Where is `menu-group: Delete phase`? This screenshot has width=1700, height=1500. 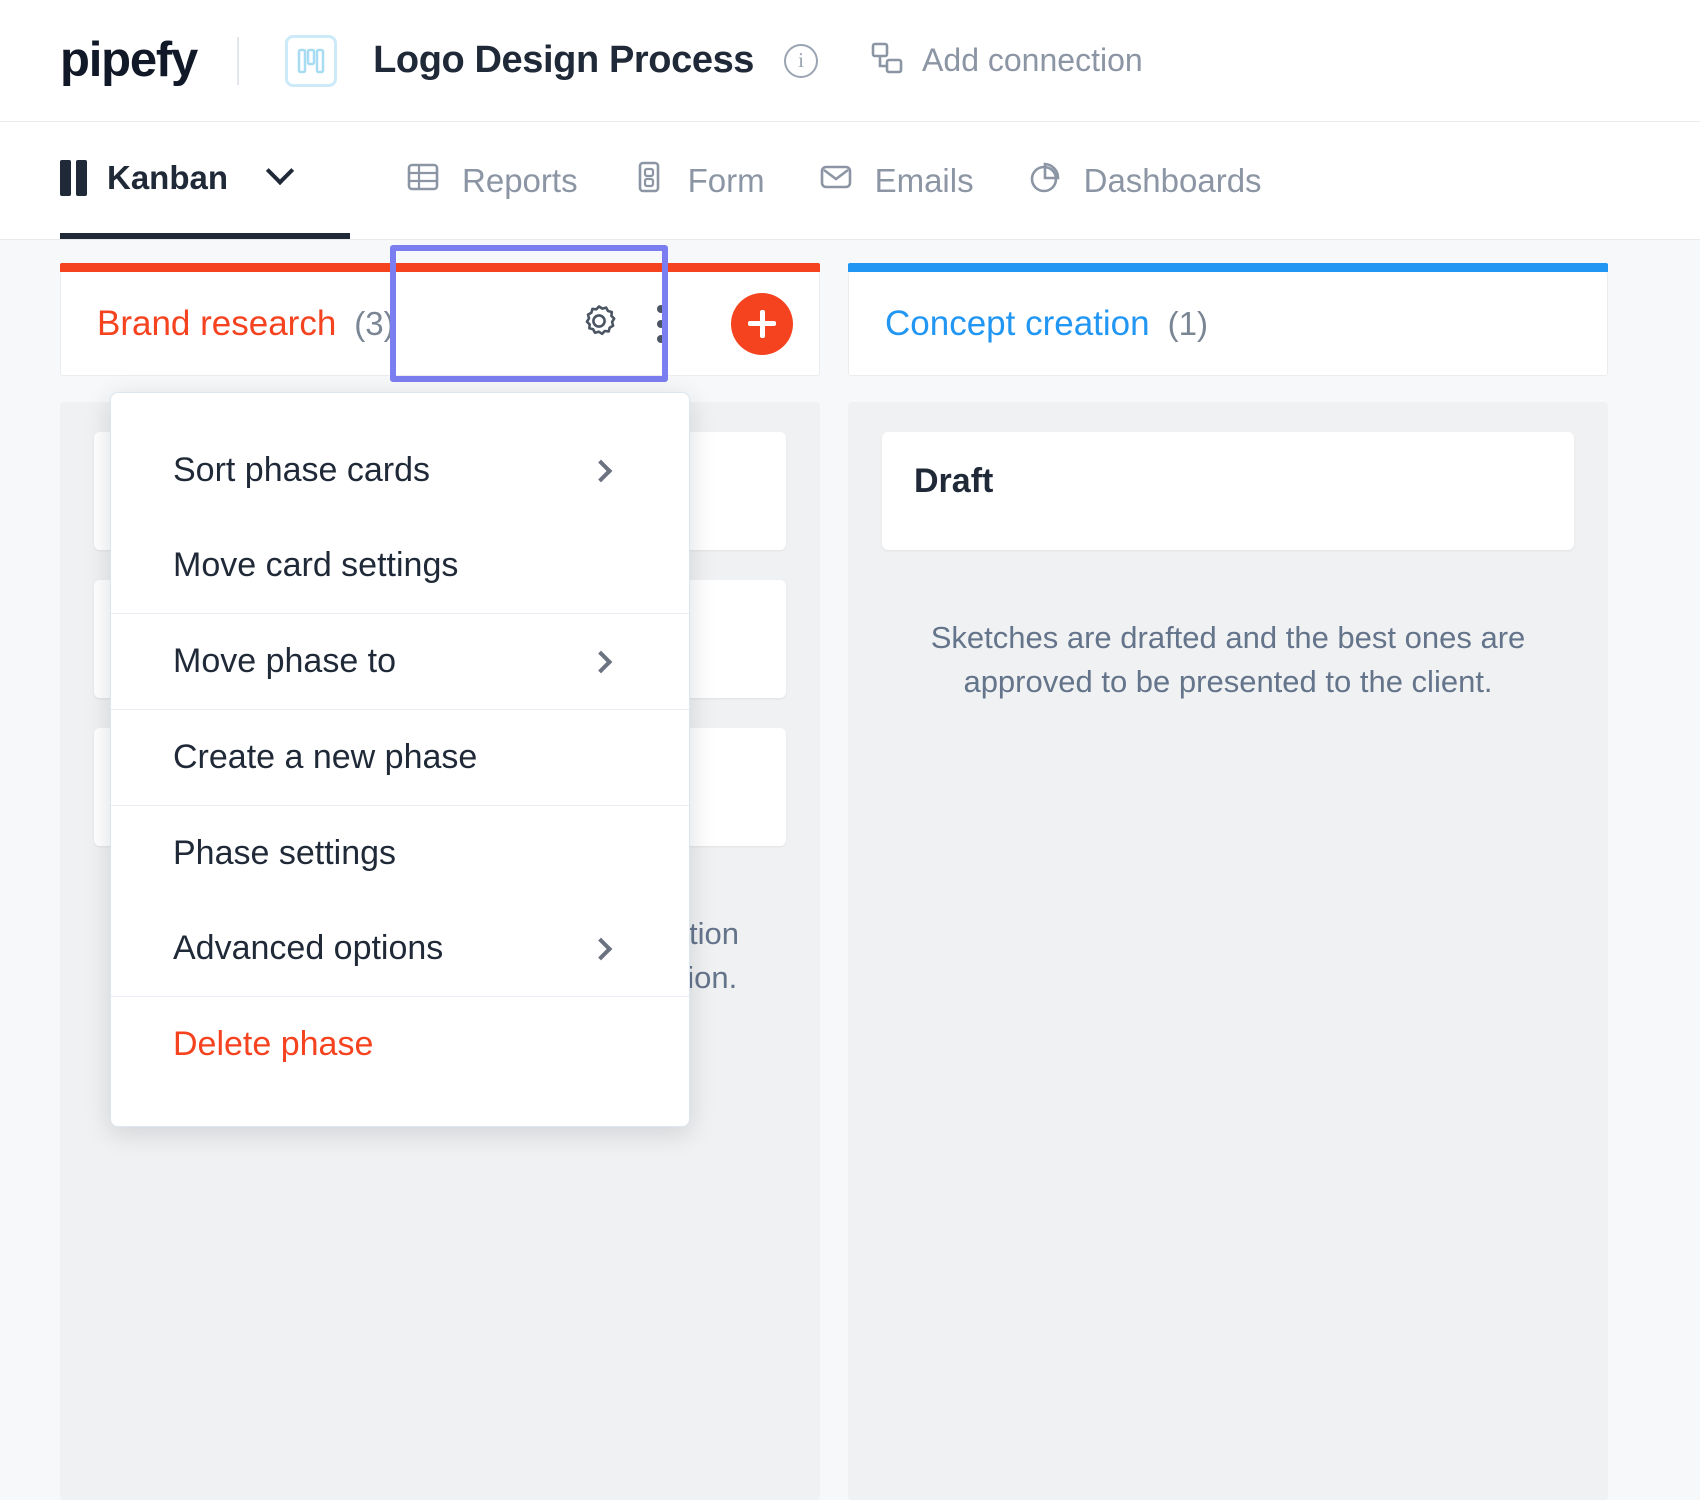 menu-group: Delete phase is located at coordinates (400, 1044).